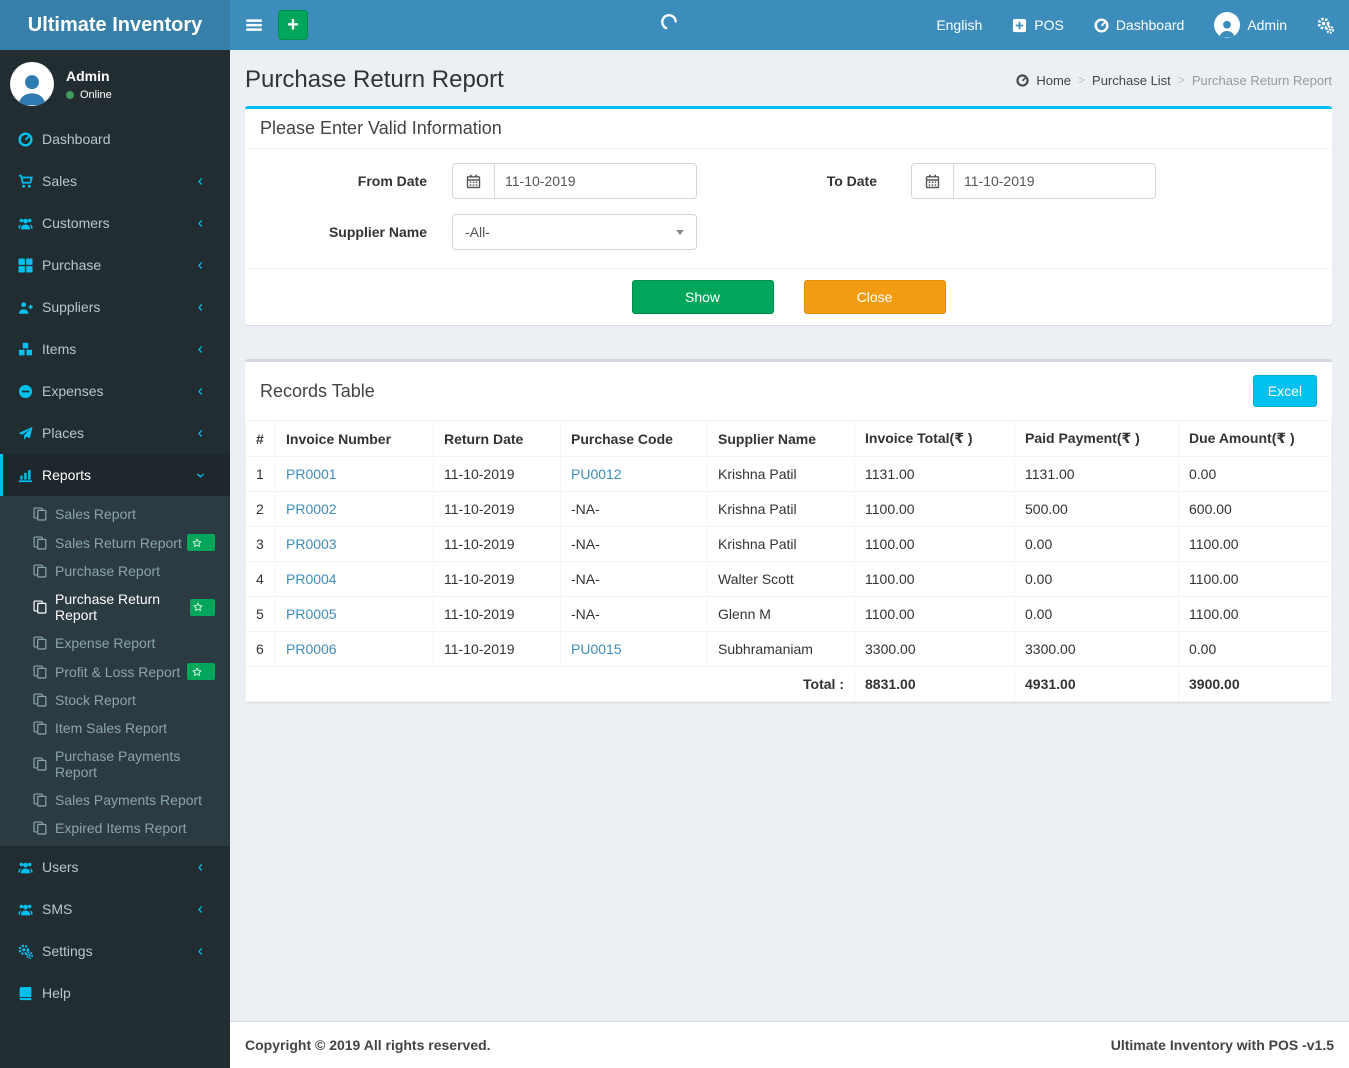  What do you see at coordinates (118, 542) in the screenshot?
I see `submenu-item-label: Sales Return Report` at bounding box center [118, 542].